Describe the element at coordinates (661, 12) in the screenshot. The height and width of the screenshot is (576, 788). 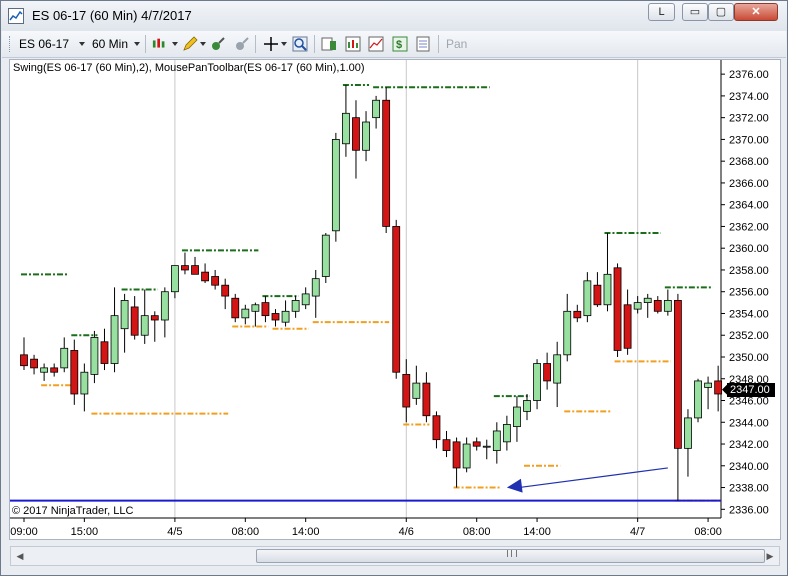
I see `link-button: L` at that location.